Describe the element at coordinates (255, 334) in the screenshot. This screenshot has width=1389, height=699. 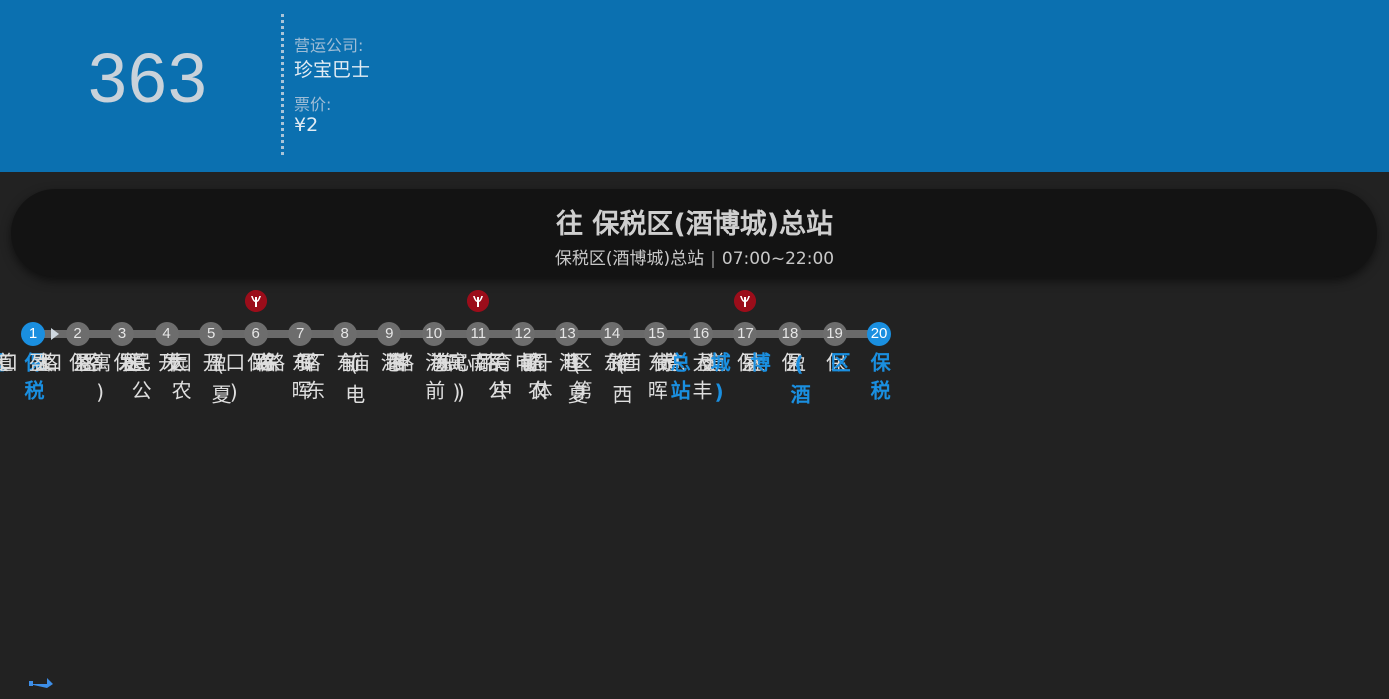
I see `stop-number: 6` at that location.